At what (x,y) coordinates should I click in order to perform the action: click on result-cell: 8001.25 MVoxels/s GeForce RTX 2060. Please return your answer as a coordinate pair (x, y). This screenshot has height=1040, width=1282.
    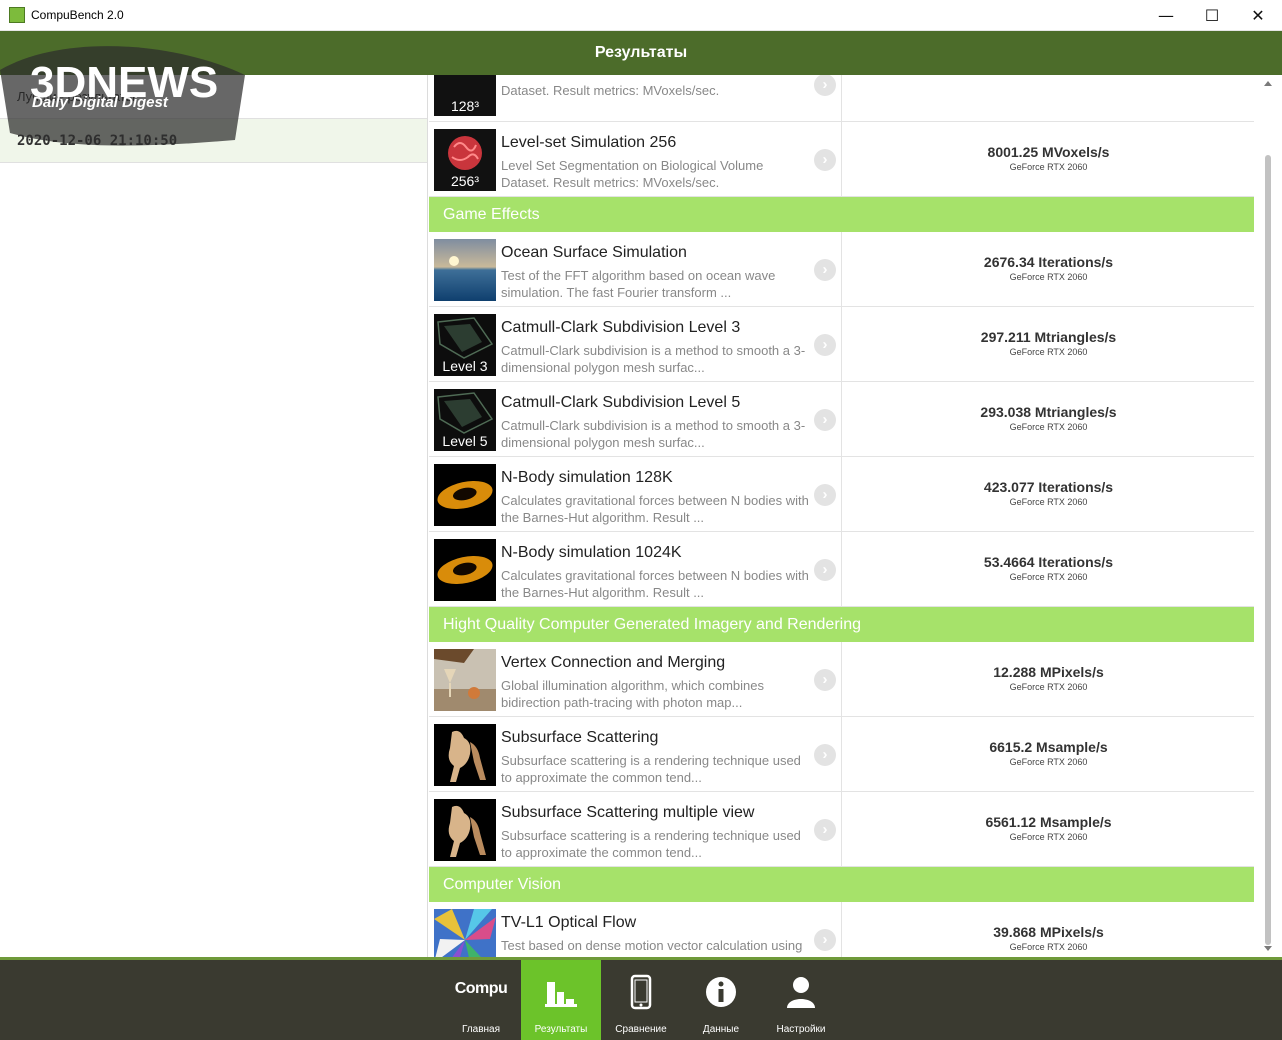
    Looking at the image, I should click on (1047, 159).